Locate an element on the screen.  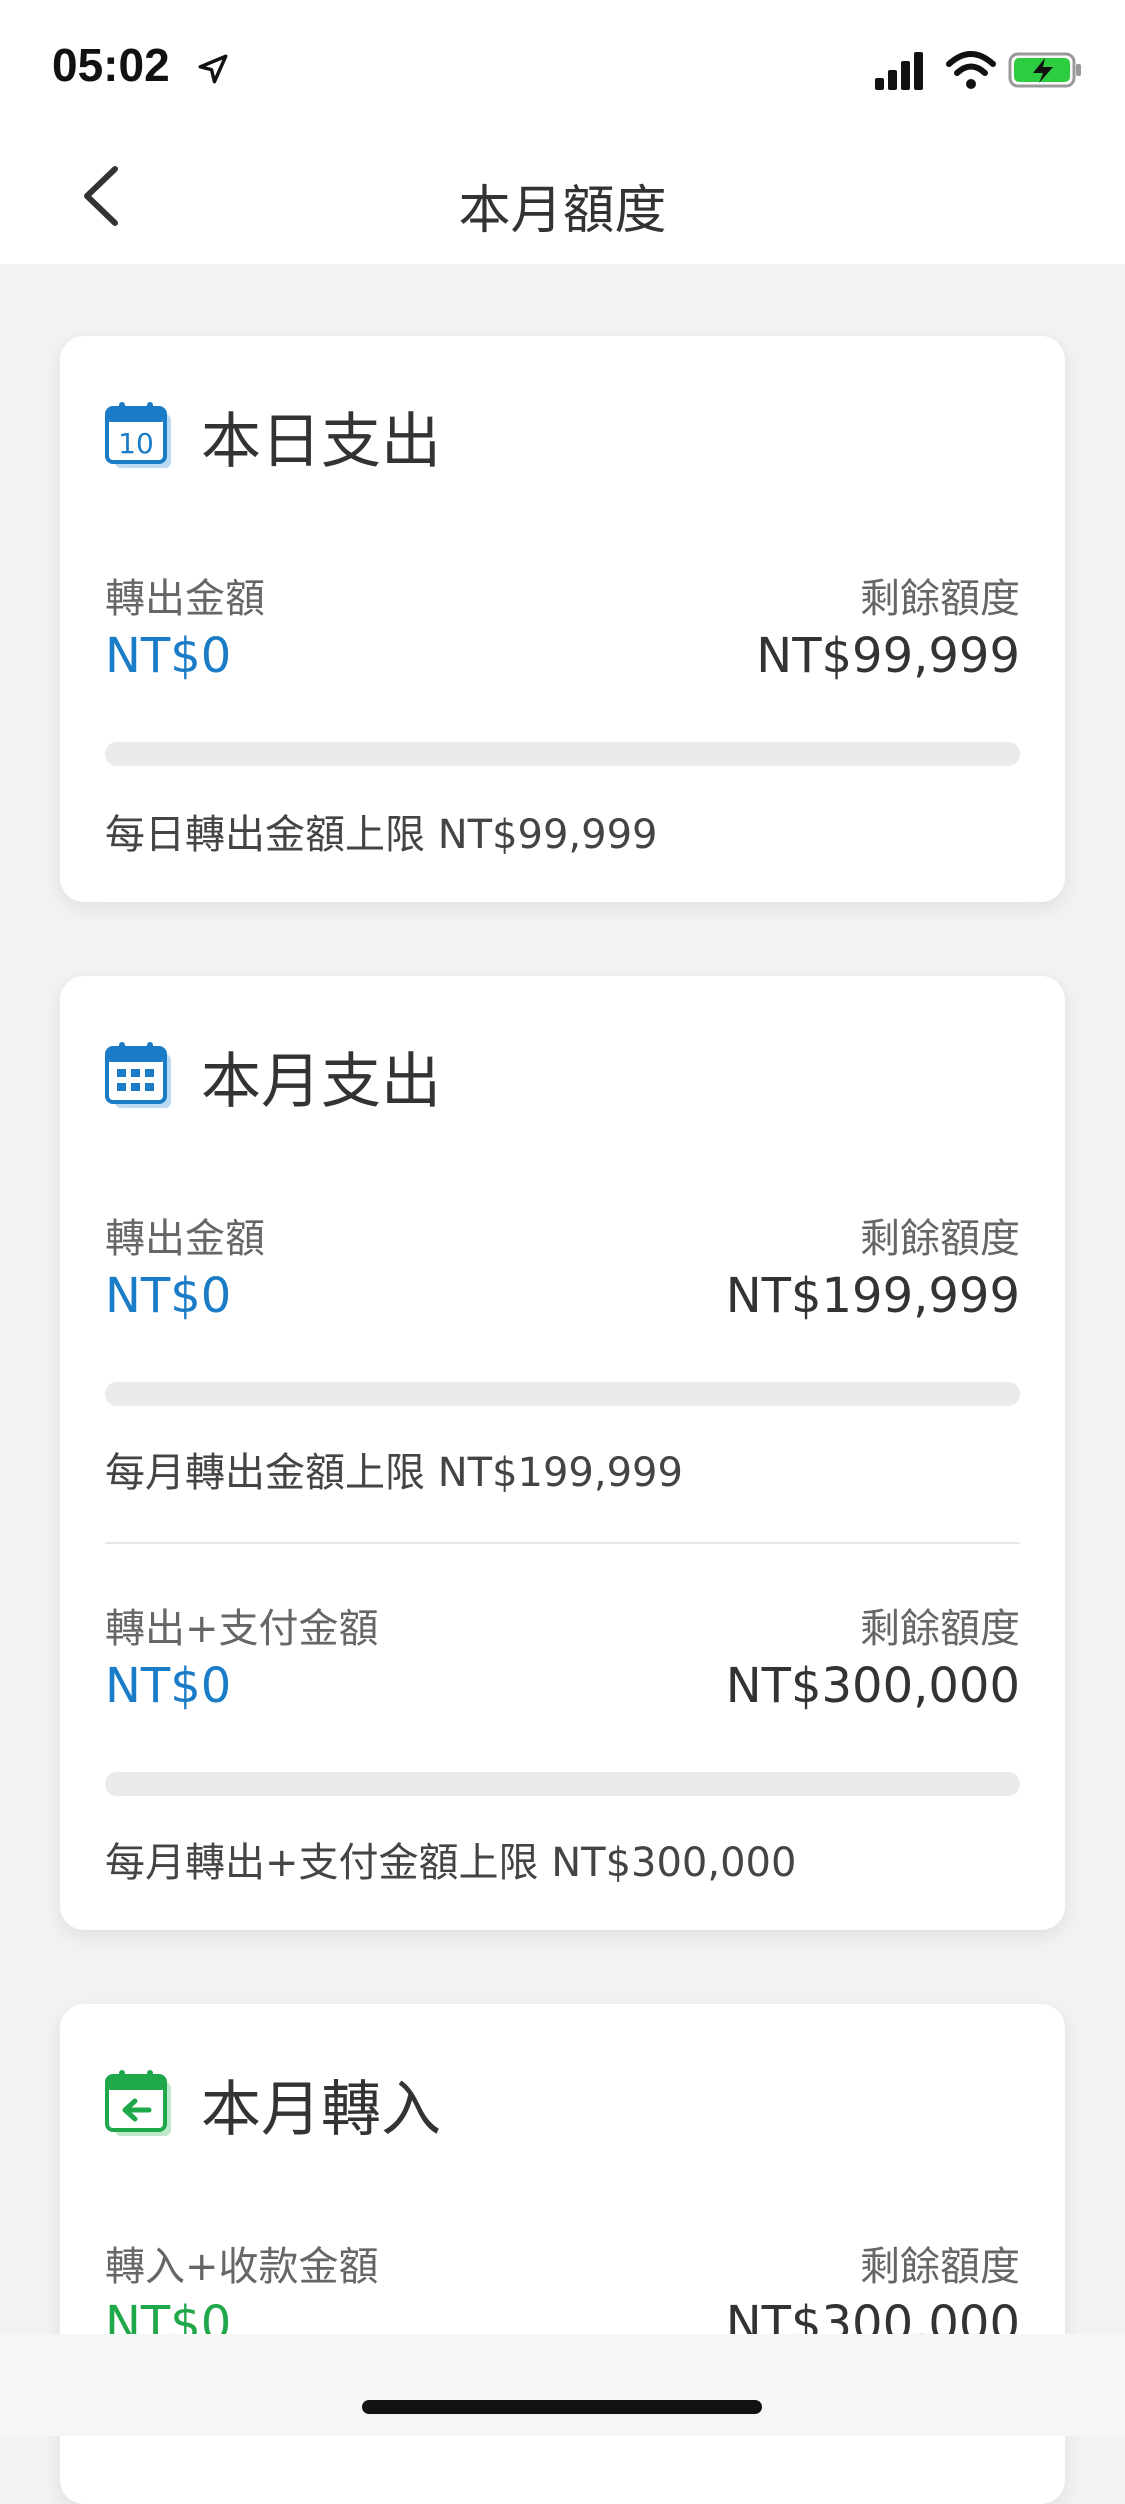
divider is located at coordinates (562, 1543).